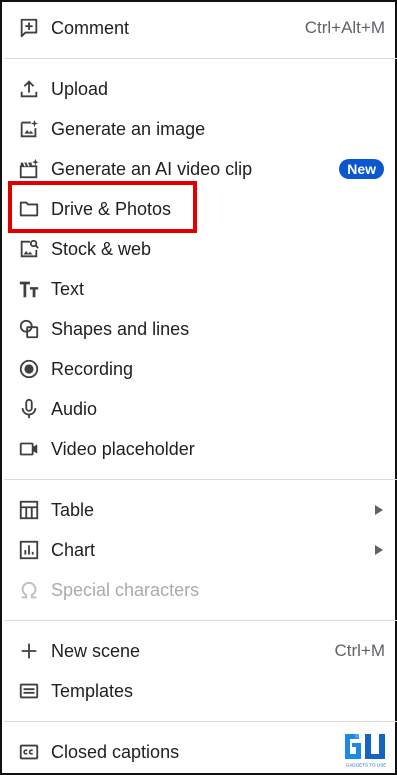  What do you see at coordinates (92, 691) in the screenshot?
I see `menu-item-label: Templates` at bounding box center [92, 691].